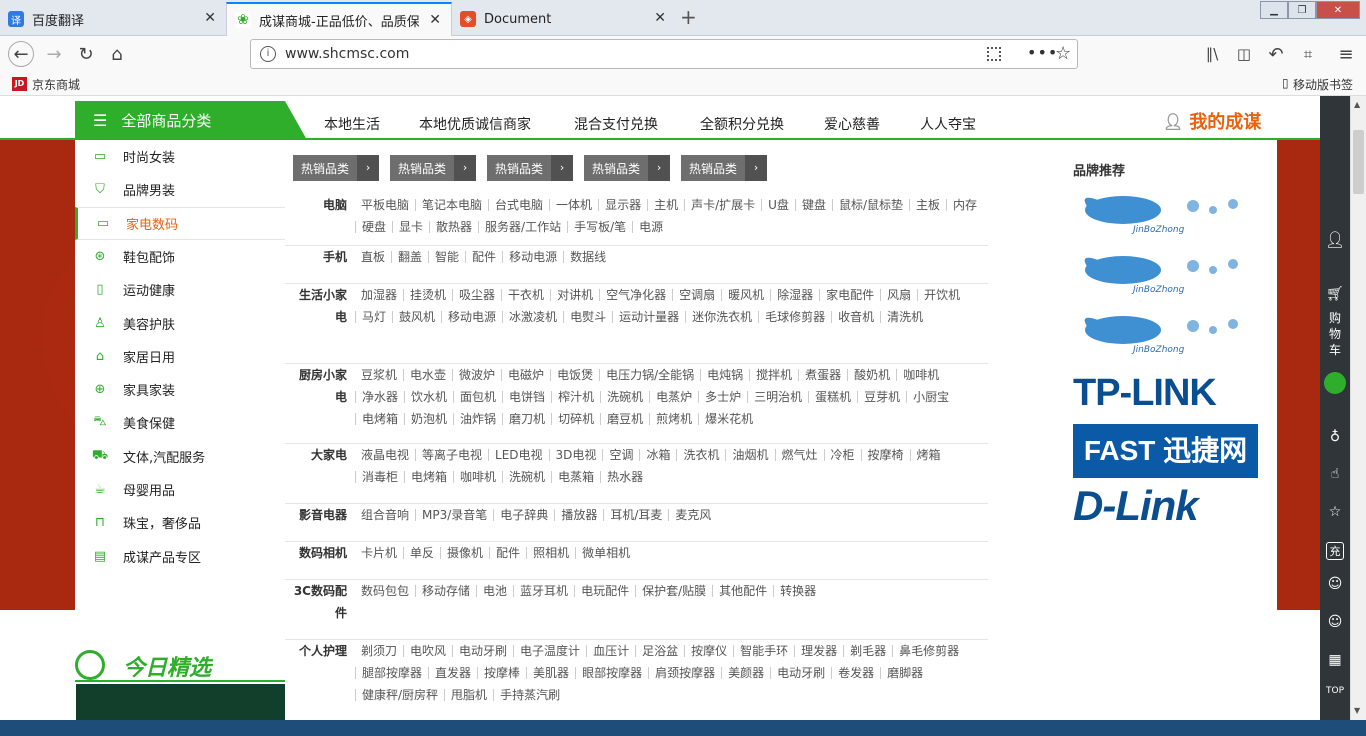 The image size is (1366, 736). I want to click on more-icon: •••, so click(1042, 52).